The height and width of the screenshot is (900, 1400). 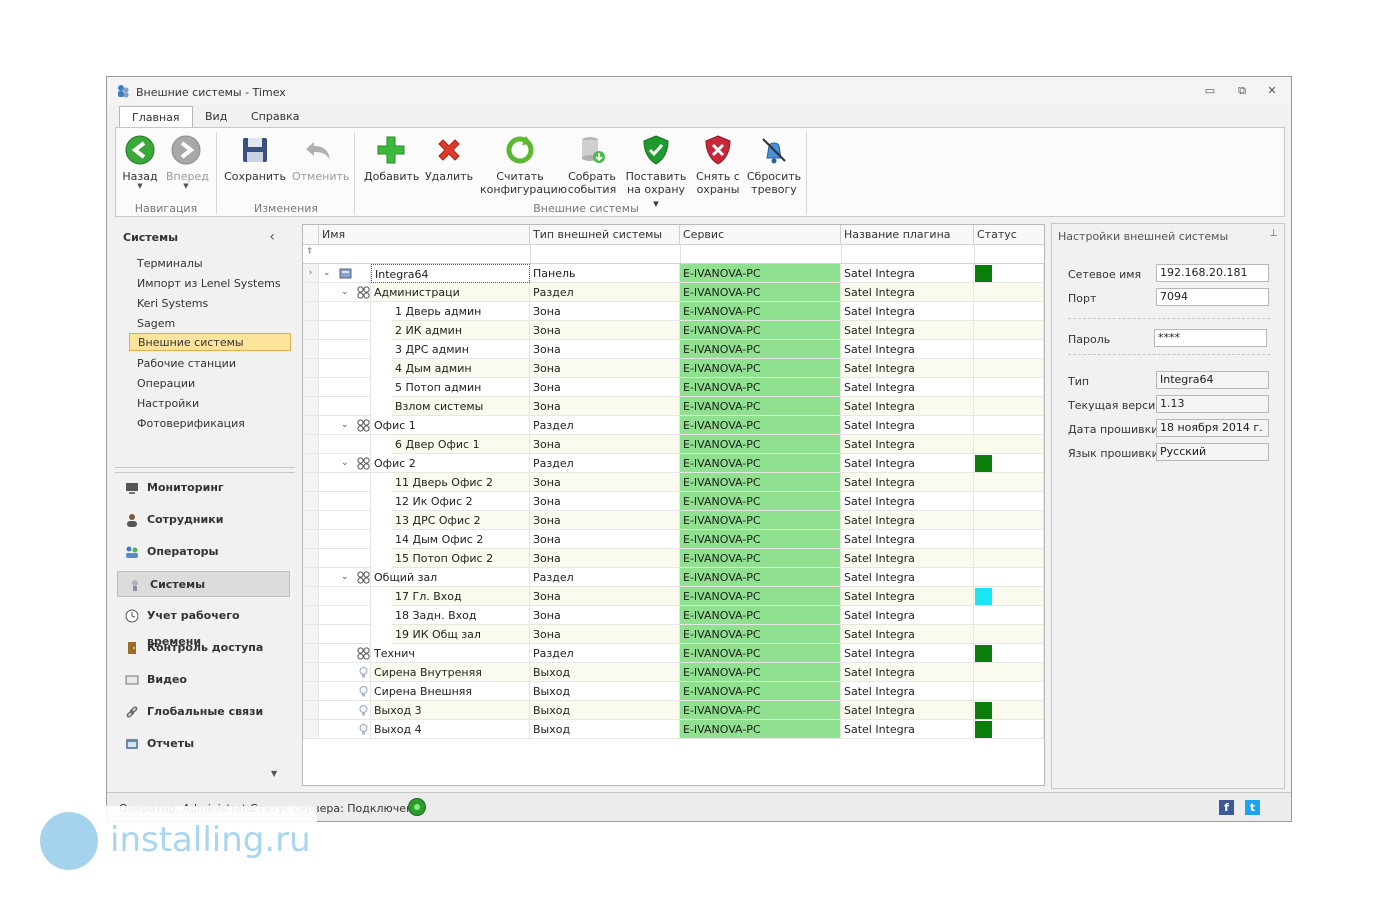 I want to click on cell-name: 4 Дым админ, so click(x=461, y=368).